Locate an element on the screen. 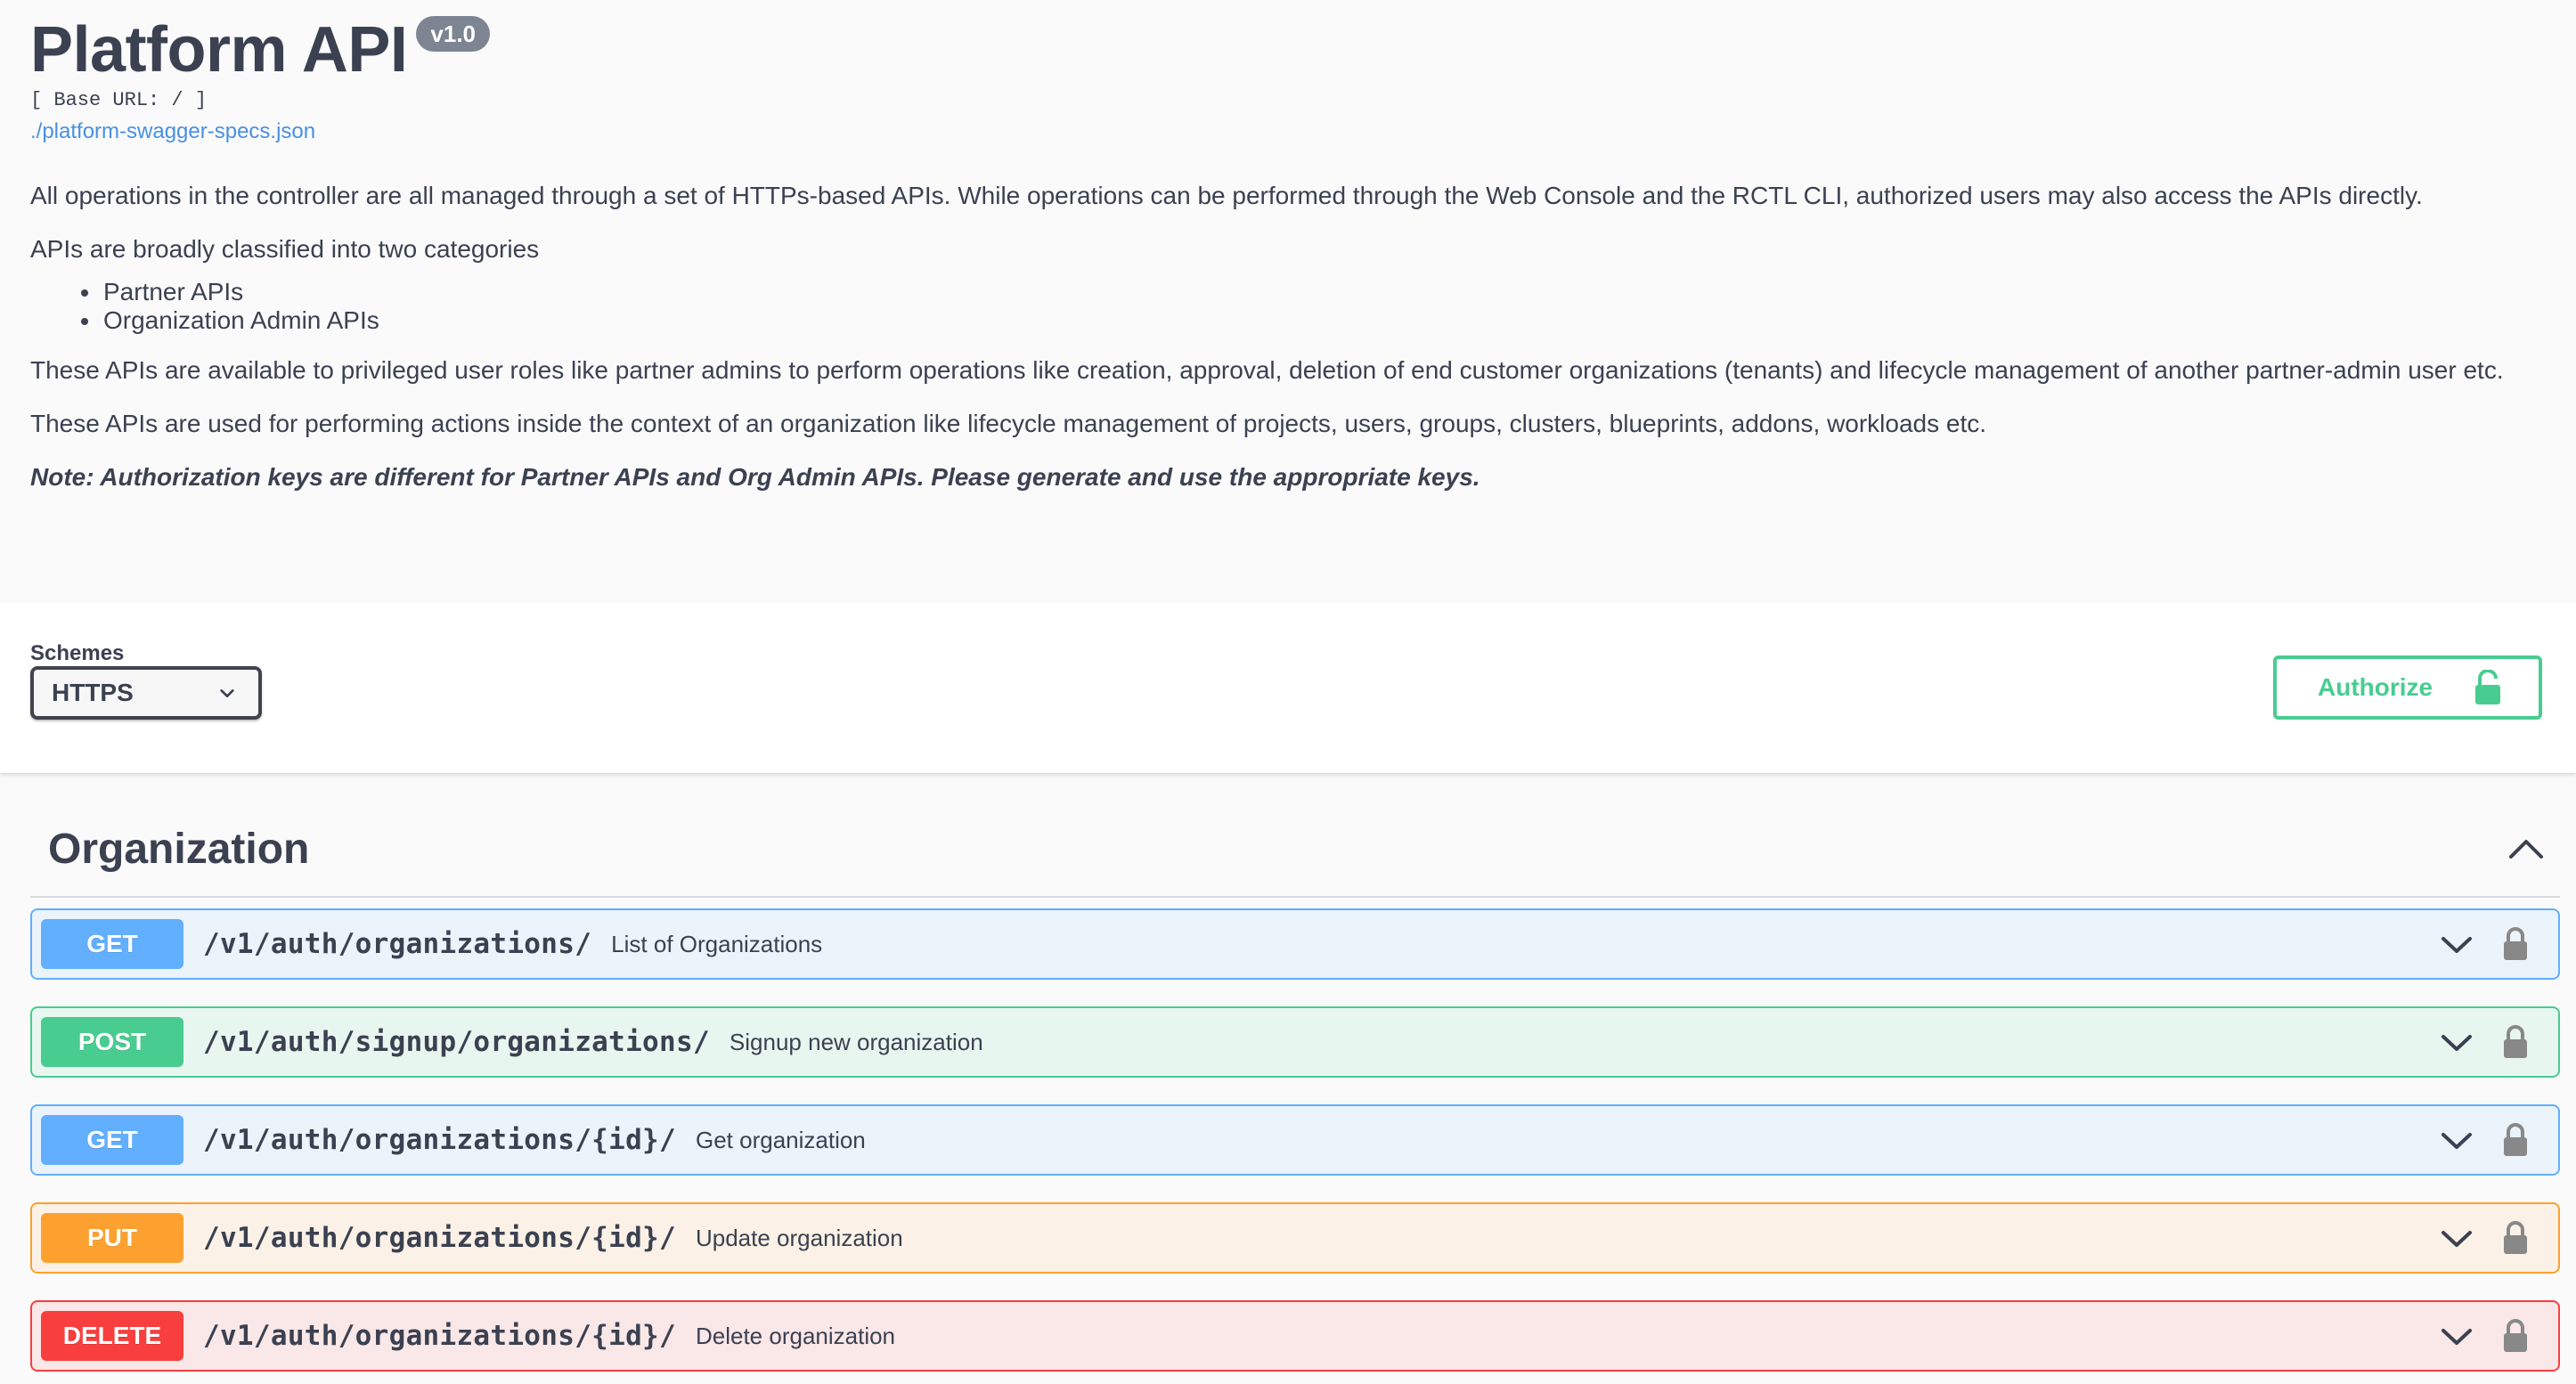 Image resolution: width=2576 pixels, height=1384 pixels. operation-summary: Delete organization is located at coordinates (796, 1335).